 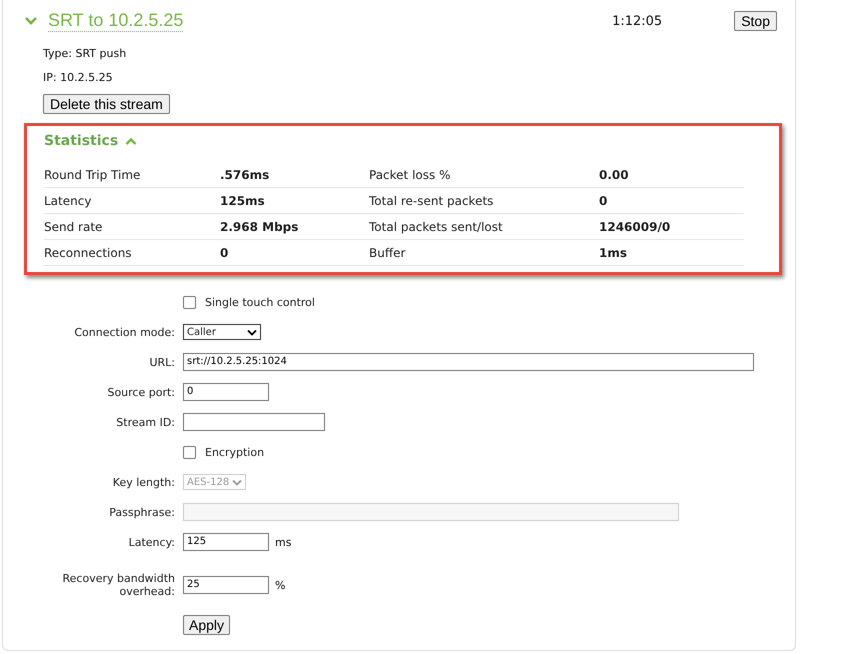 What do you see at coordinates (93, 175) in the screenshot?
I see `stat-label: Round Trip Time` at bounding box center [93, 175].